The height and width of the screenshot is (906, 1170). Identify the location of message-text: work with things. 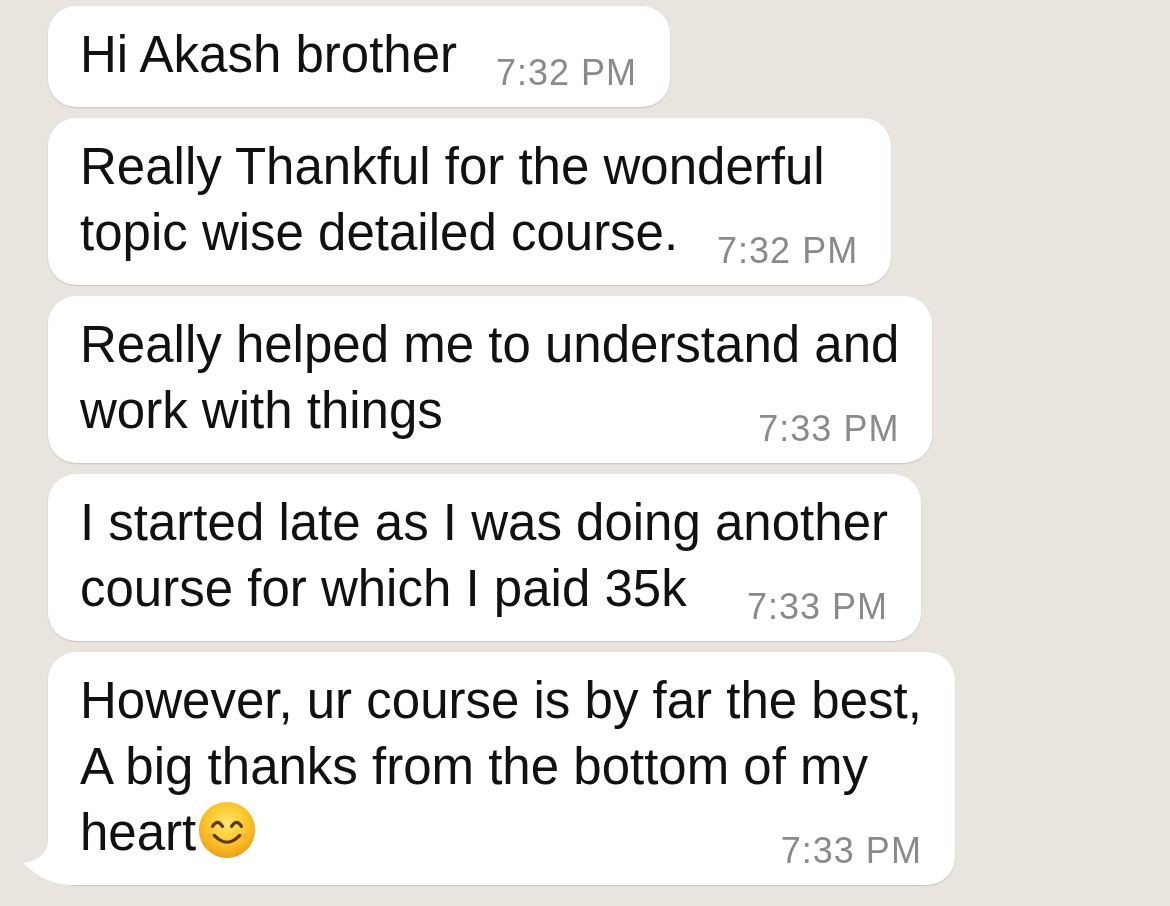
(261, 410).